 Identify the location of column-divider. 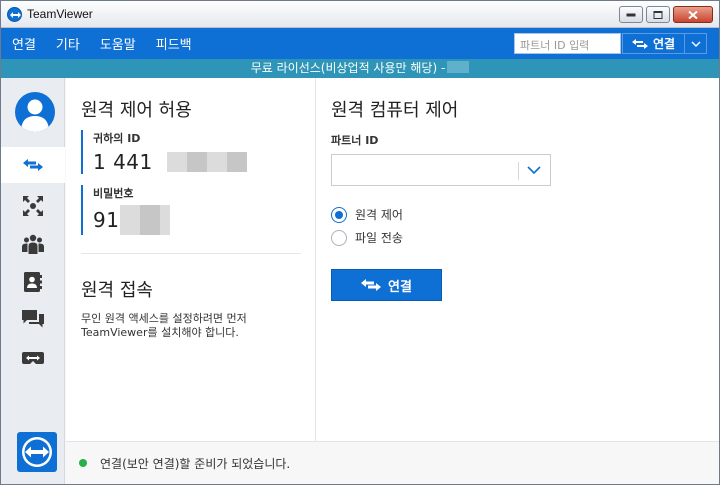
(315, 259).